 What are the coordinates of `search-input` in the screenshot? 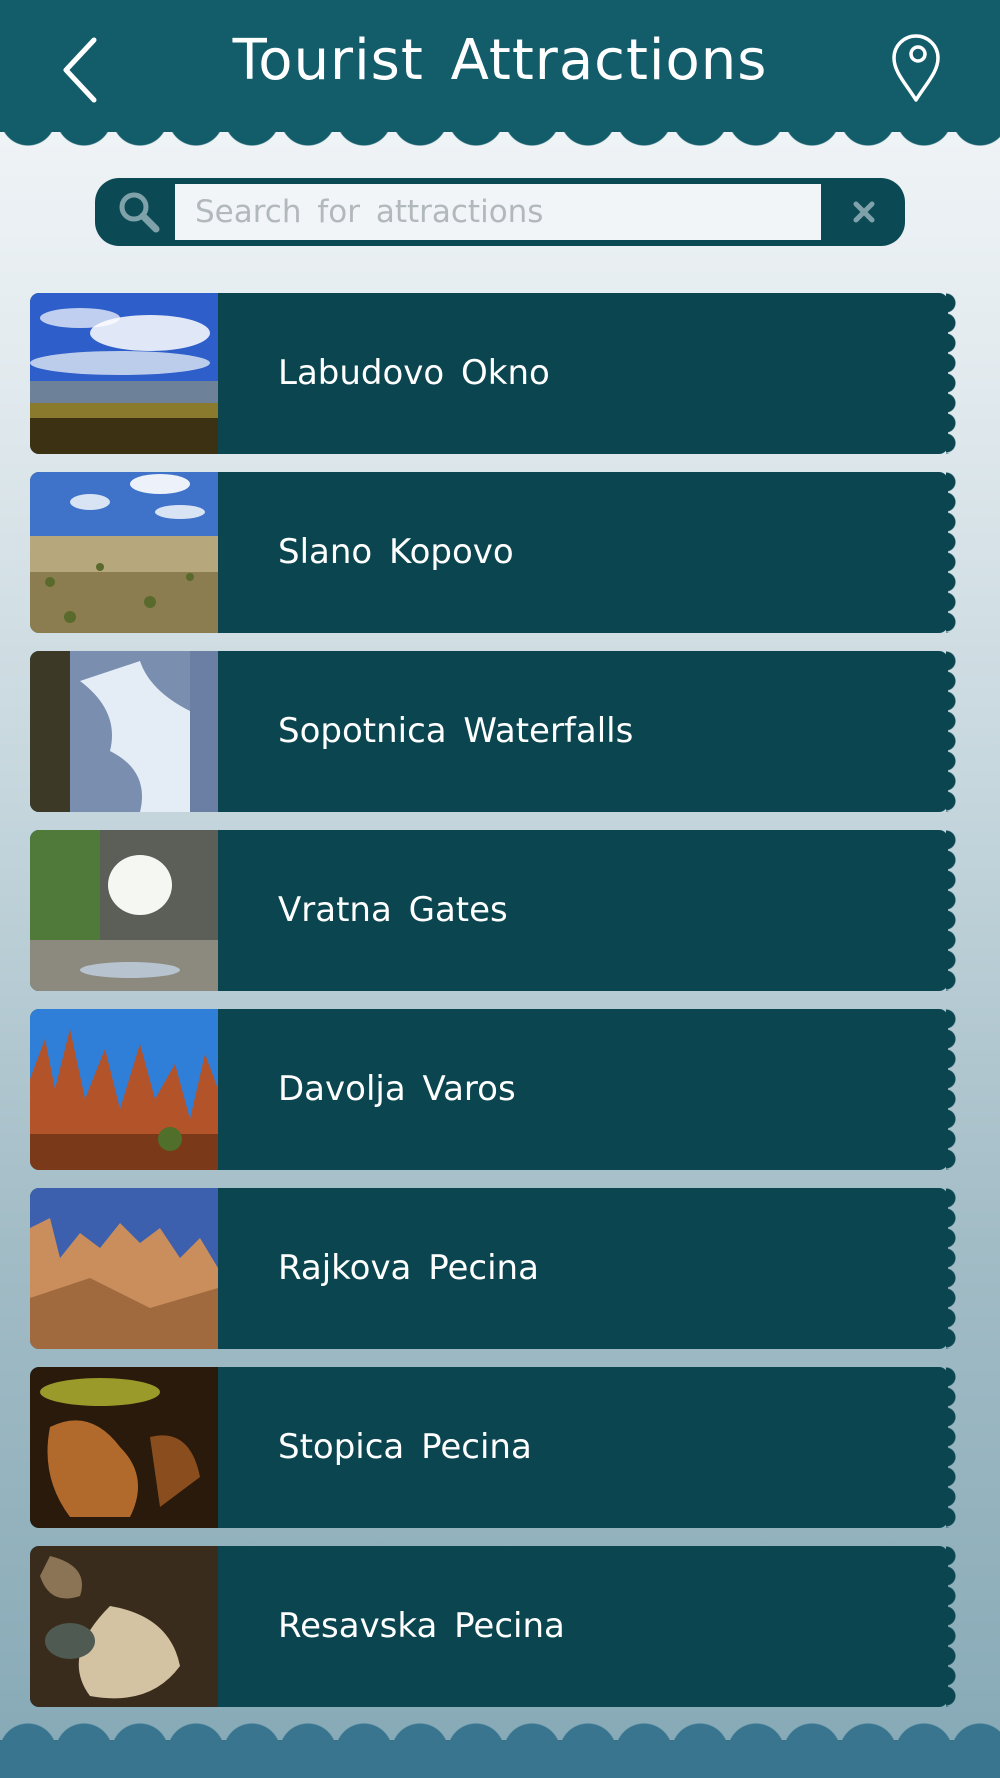 It's located at (498, 212).